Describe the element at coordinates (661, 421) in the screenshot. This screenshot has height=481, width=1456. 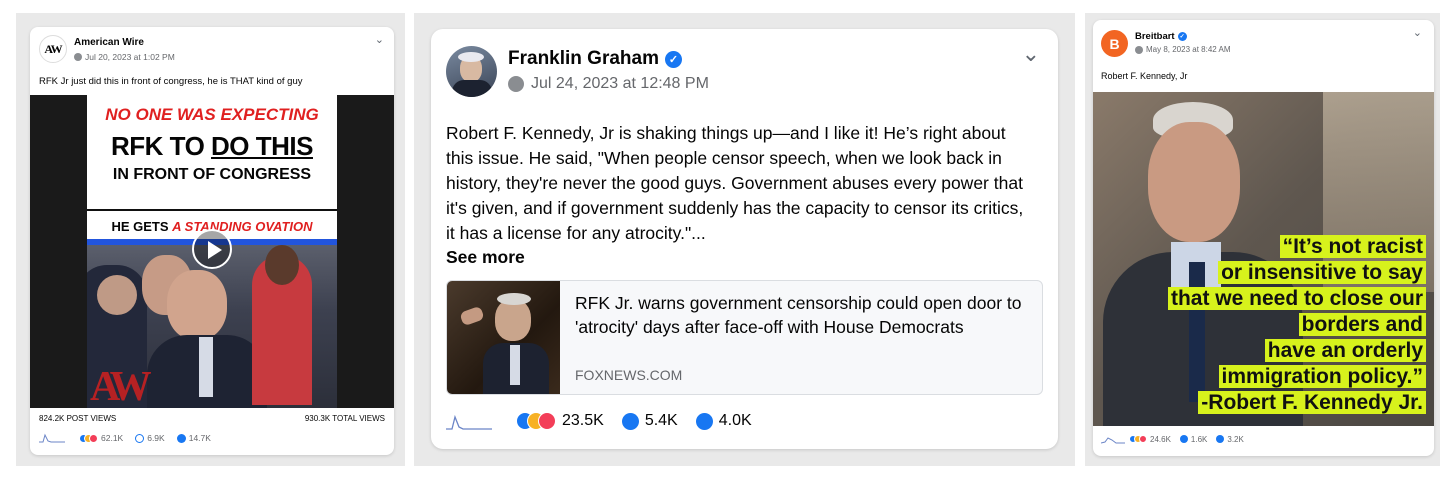
I see `comment-count: 5.4K` at that location.